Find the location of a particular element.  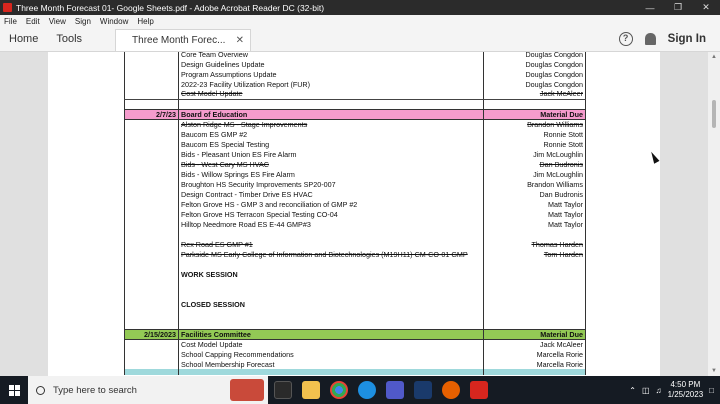

table-row: Baucom ES GMP #2 Ronnie Stott is located at coordinates (355, 134).